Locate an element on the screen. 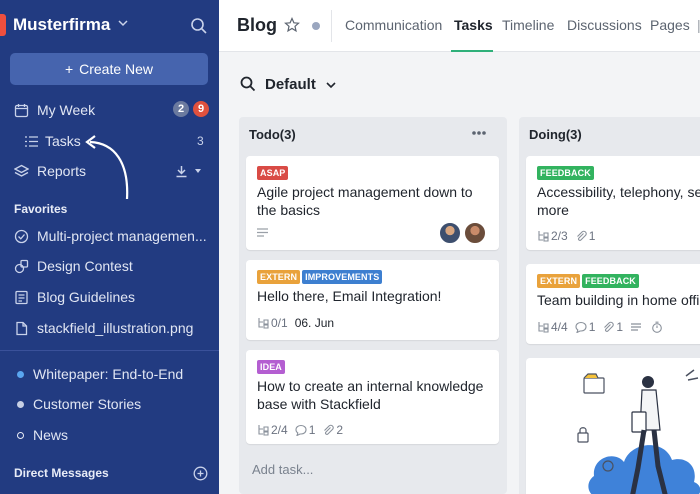  favorite-label: Blog Guidelines is located at coordinates (86, 297).